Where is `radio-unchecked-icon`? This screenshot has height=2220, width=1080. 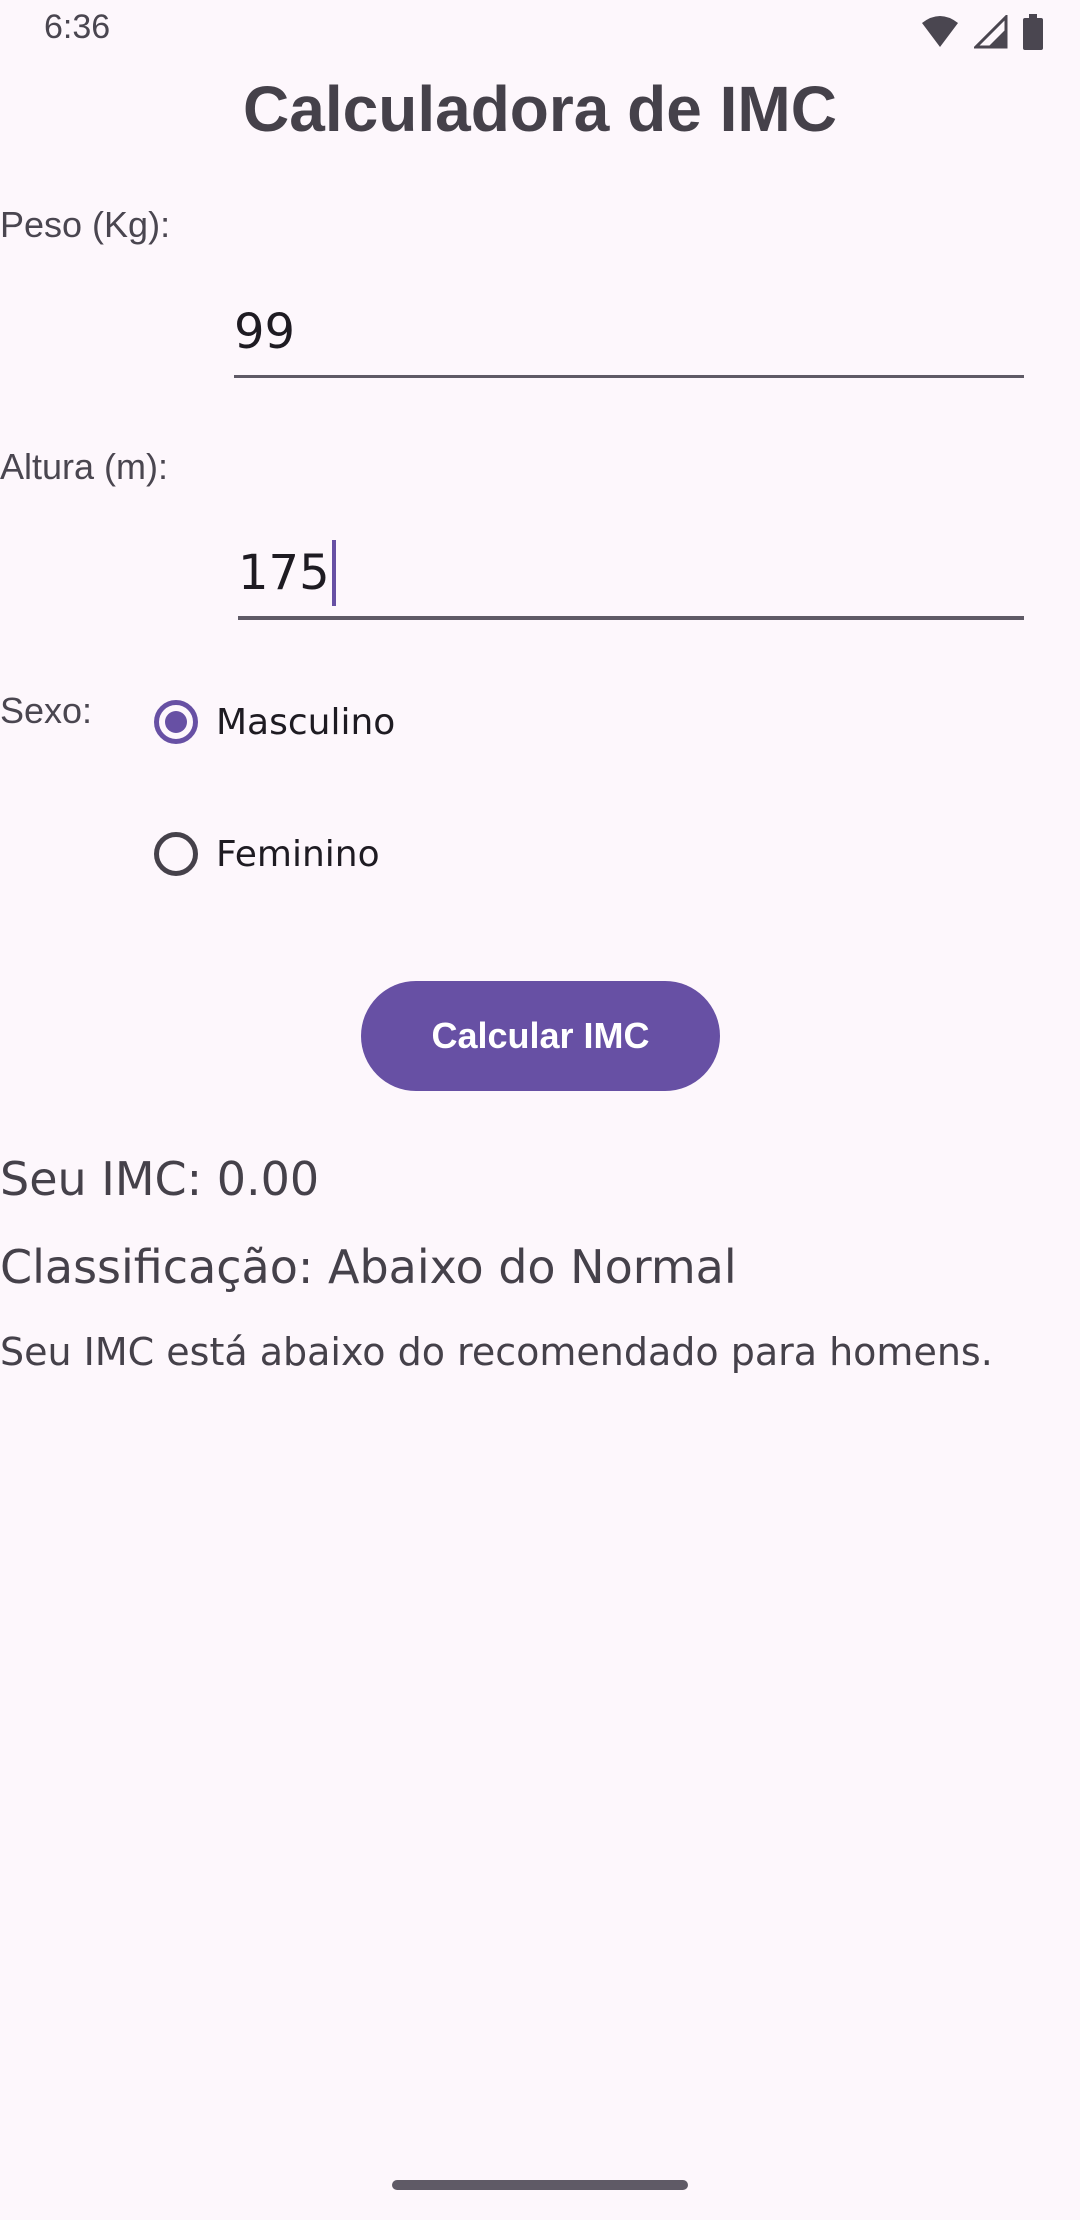 radio-unchecked-icon is located at coordinates (176, 854).